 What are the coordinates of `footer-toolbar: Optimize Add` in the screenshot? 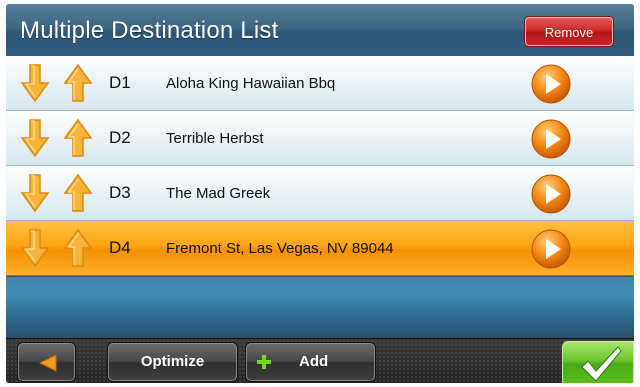 It's located at (320, 360).